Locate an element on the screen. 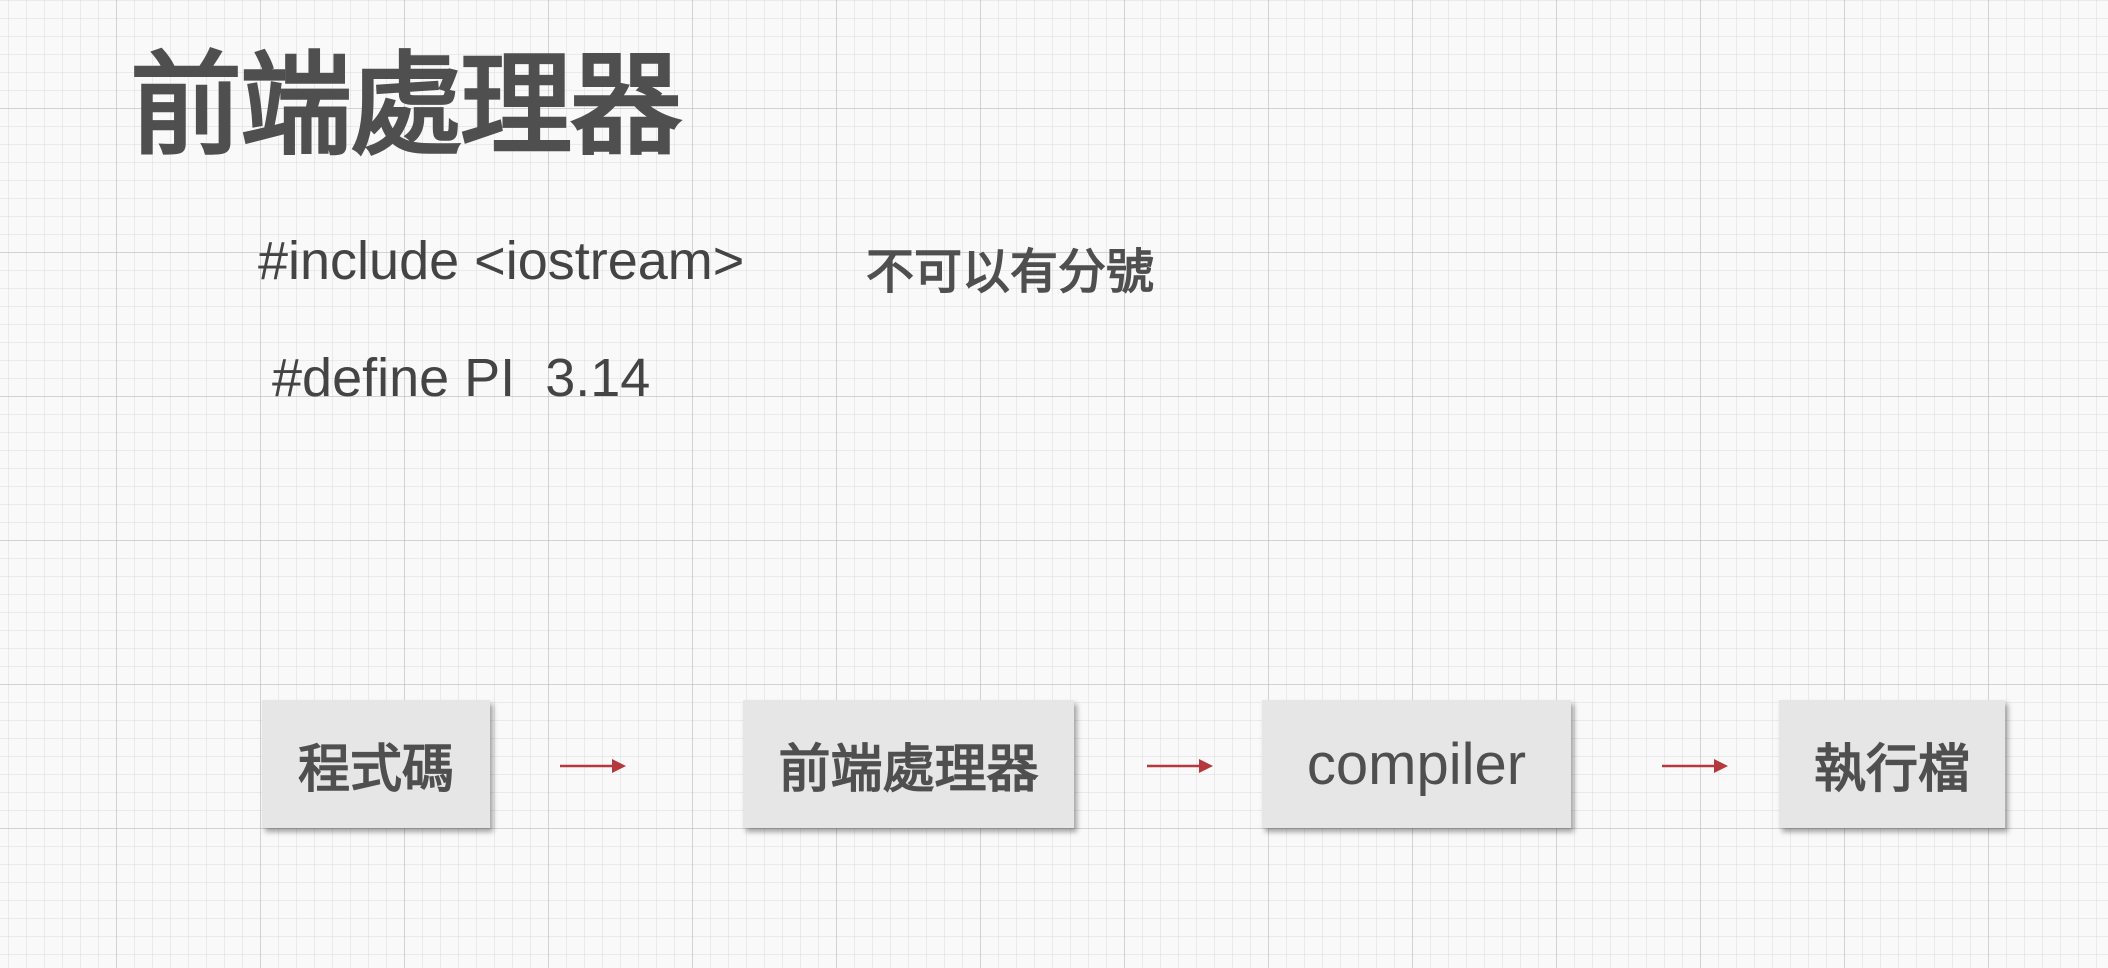 This screenshot has height=968, width=2108. flow-step-compiler: compiler is located at coordinates (1416, 764).